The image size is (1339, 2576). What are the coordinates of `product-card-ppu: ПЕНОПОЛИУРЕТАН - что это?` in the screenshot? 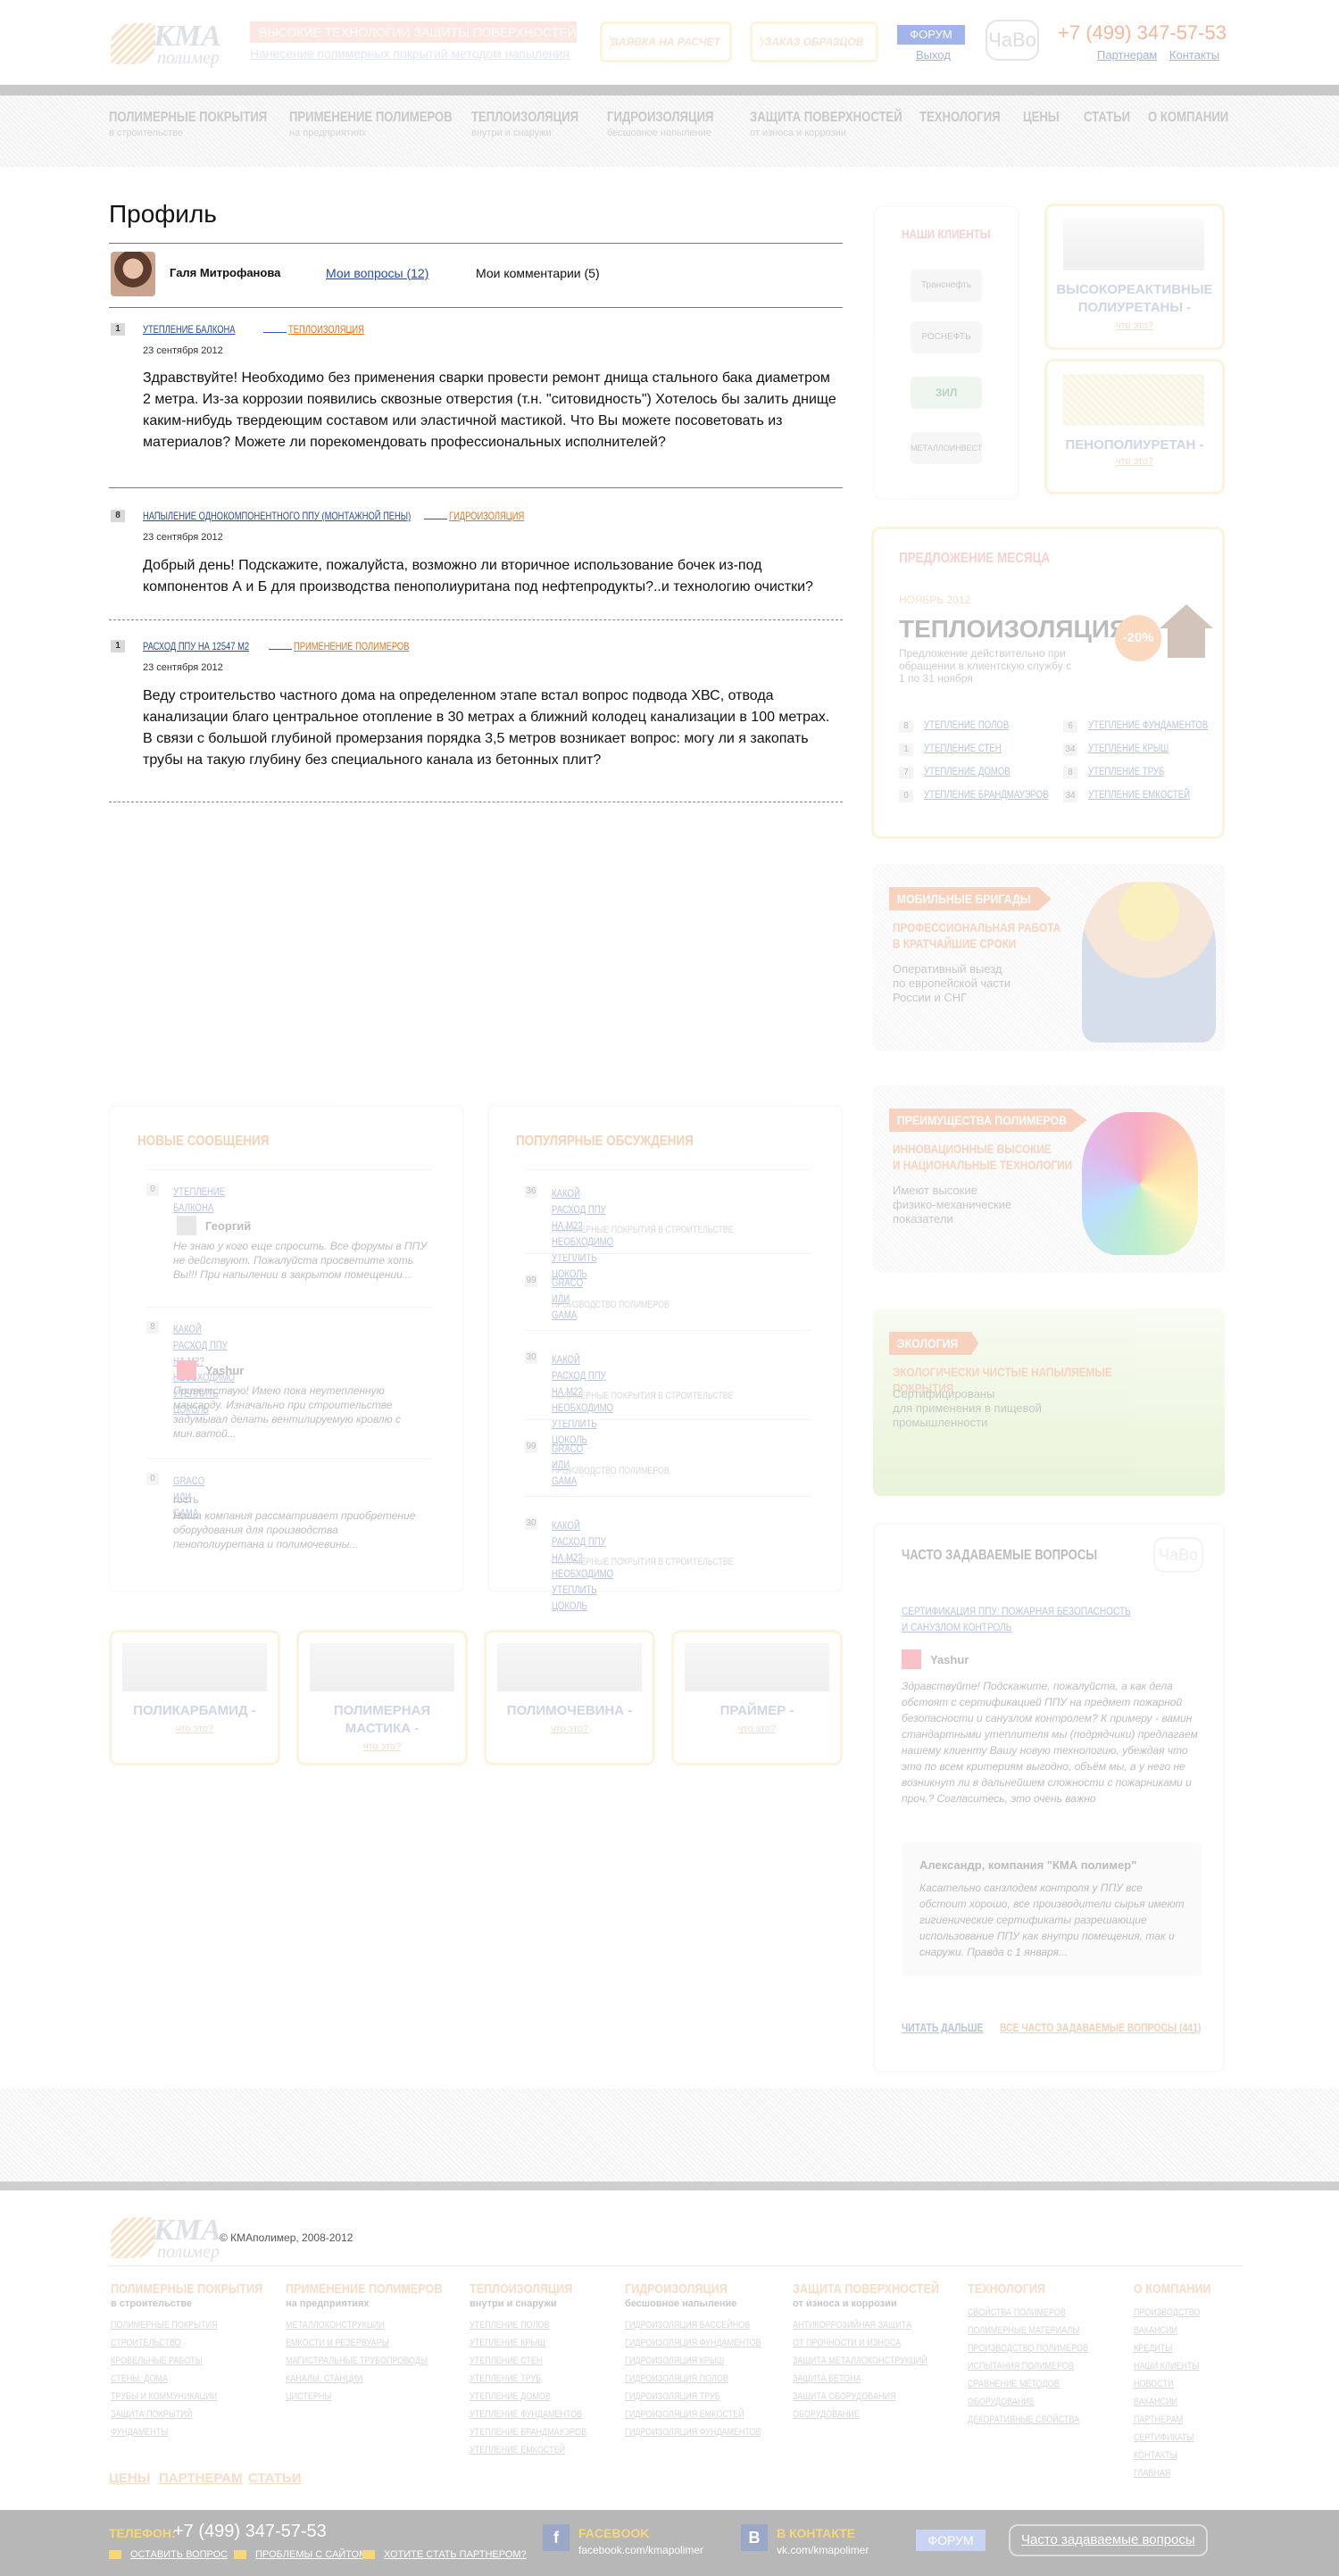 It's located at (1135, 427).